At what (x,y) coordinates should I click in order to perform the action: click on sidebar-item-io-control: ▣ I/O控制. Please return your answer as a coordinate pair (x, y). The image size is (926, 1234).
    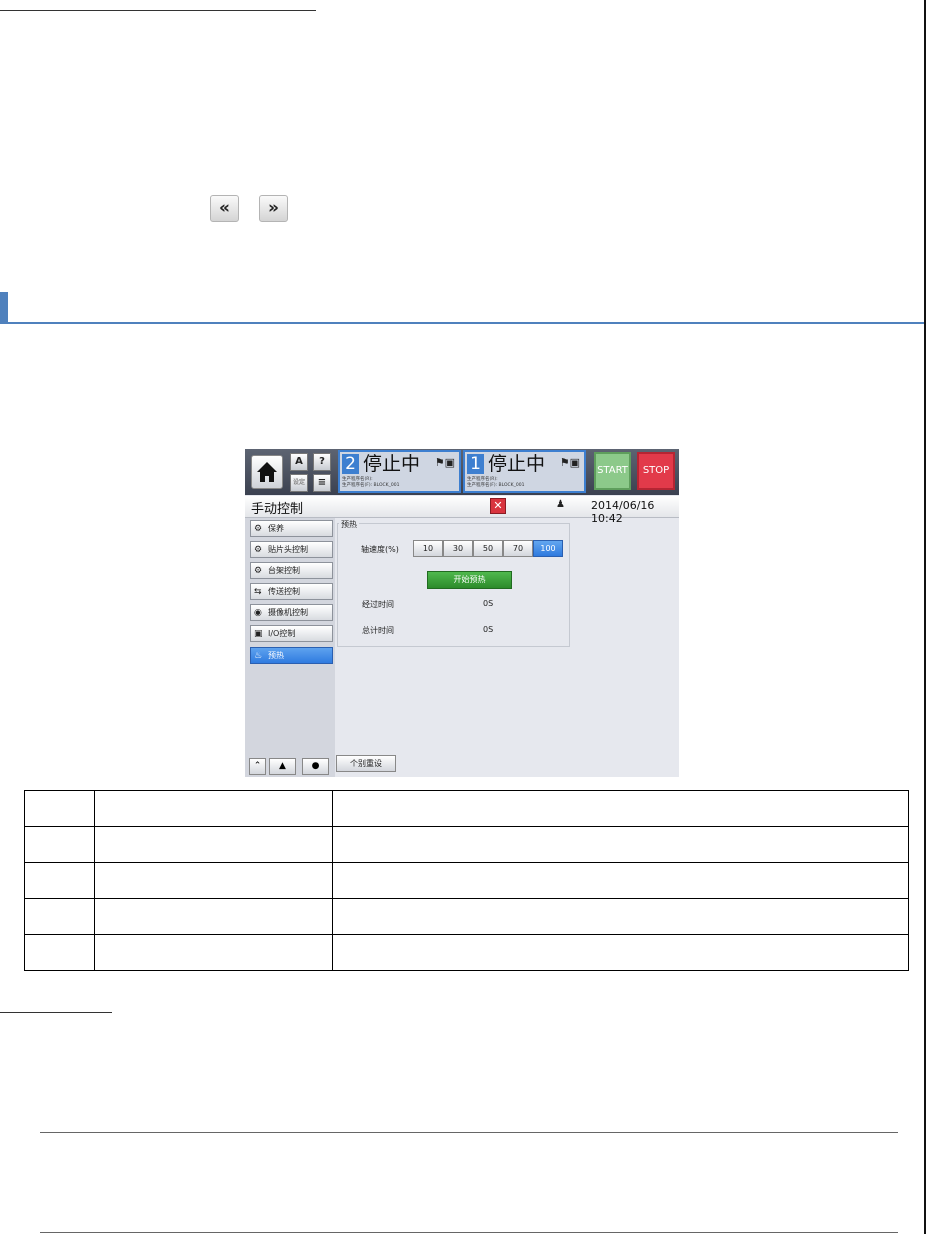
    Looking at the image, I should click on (291, 633).